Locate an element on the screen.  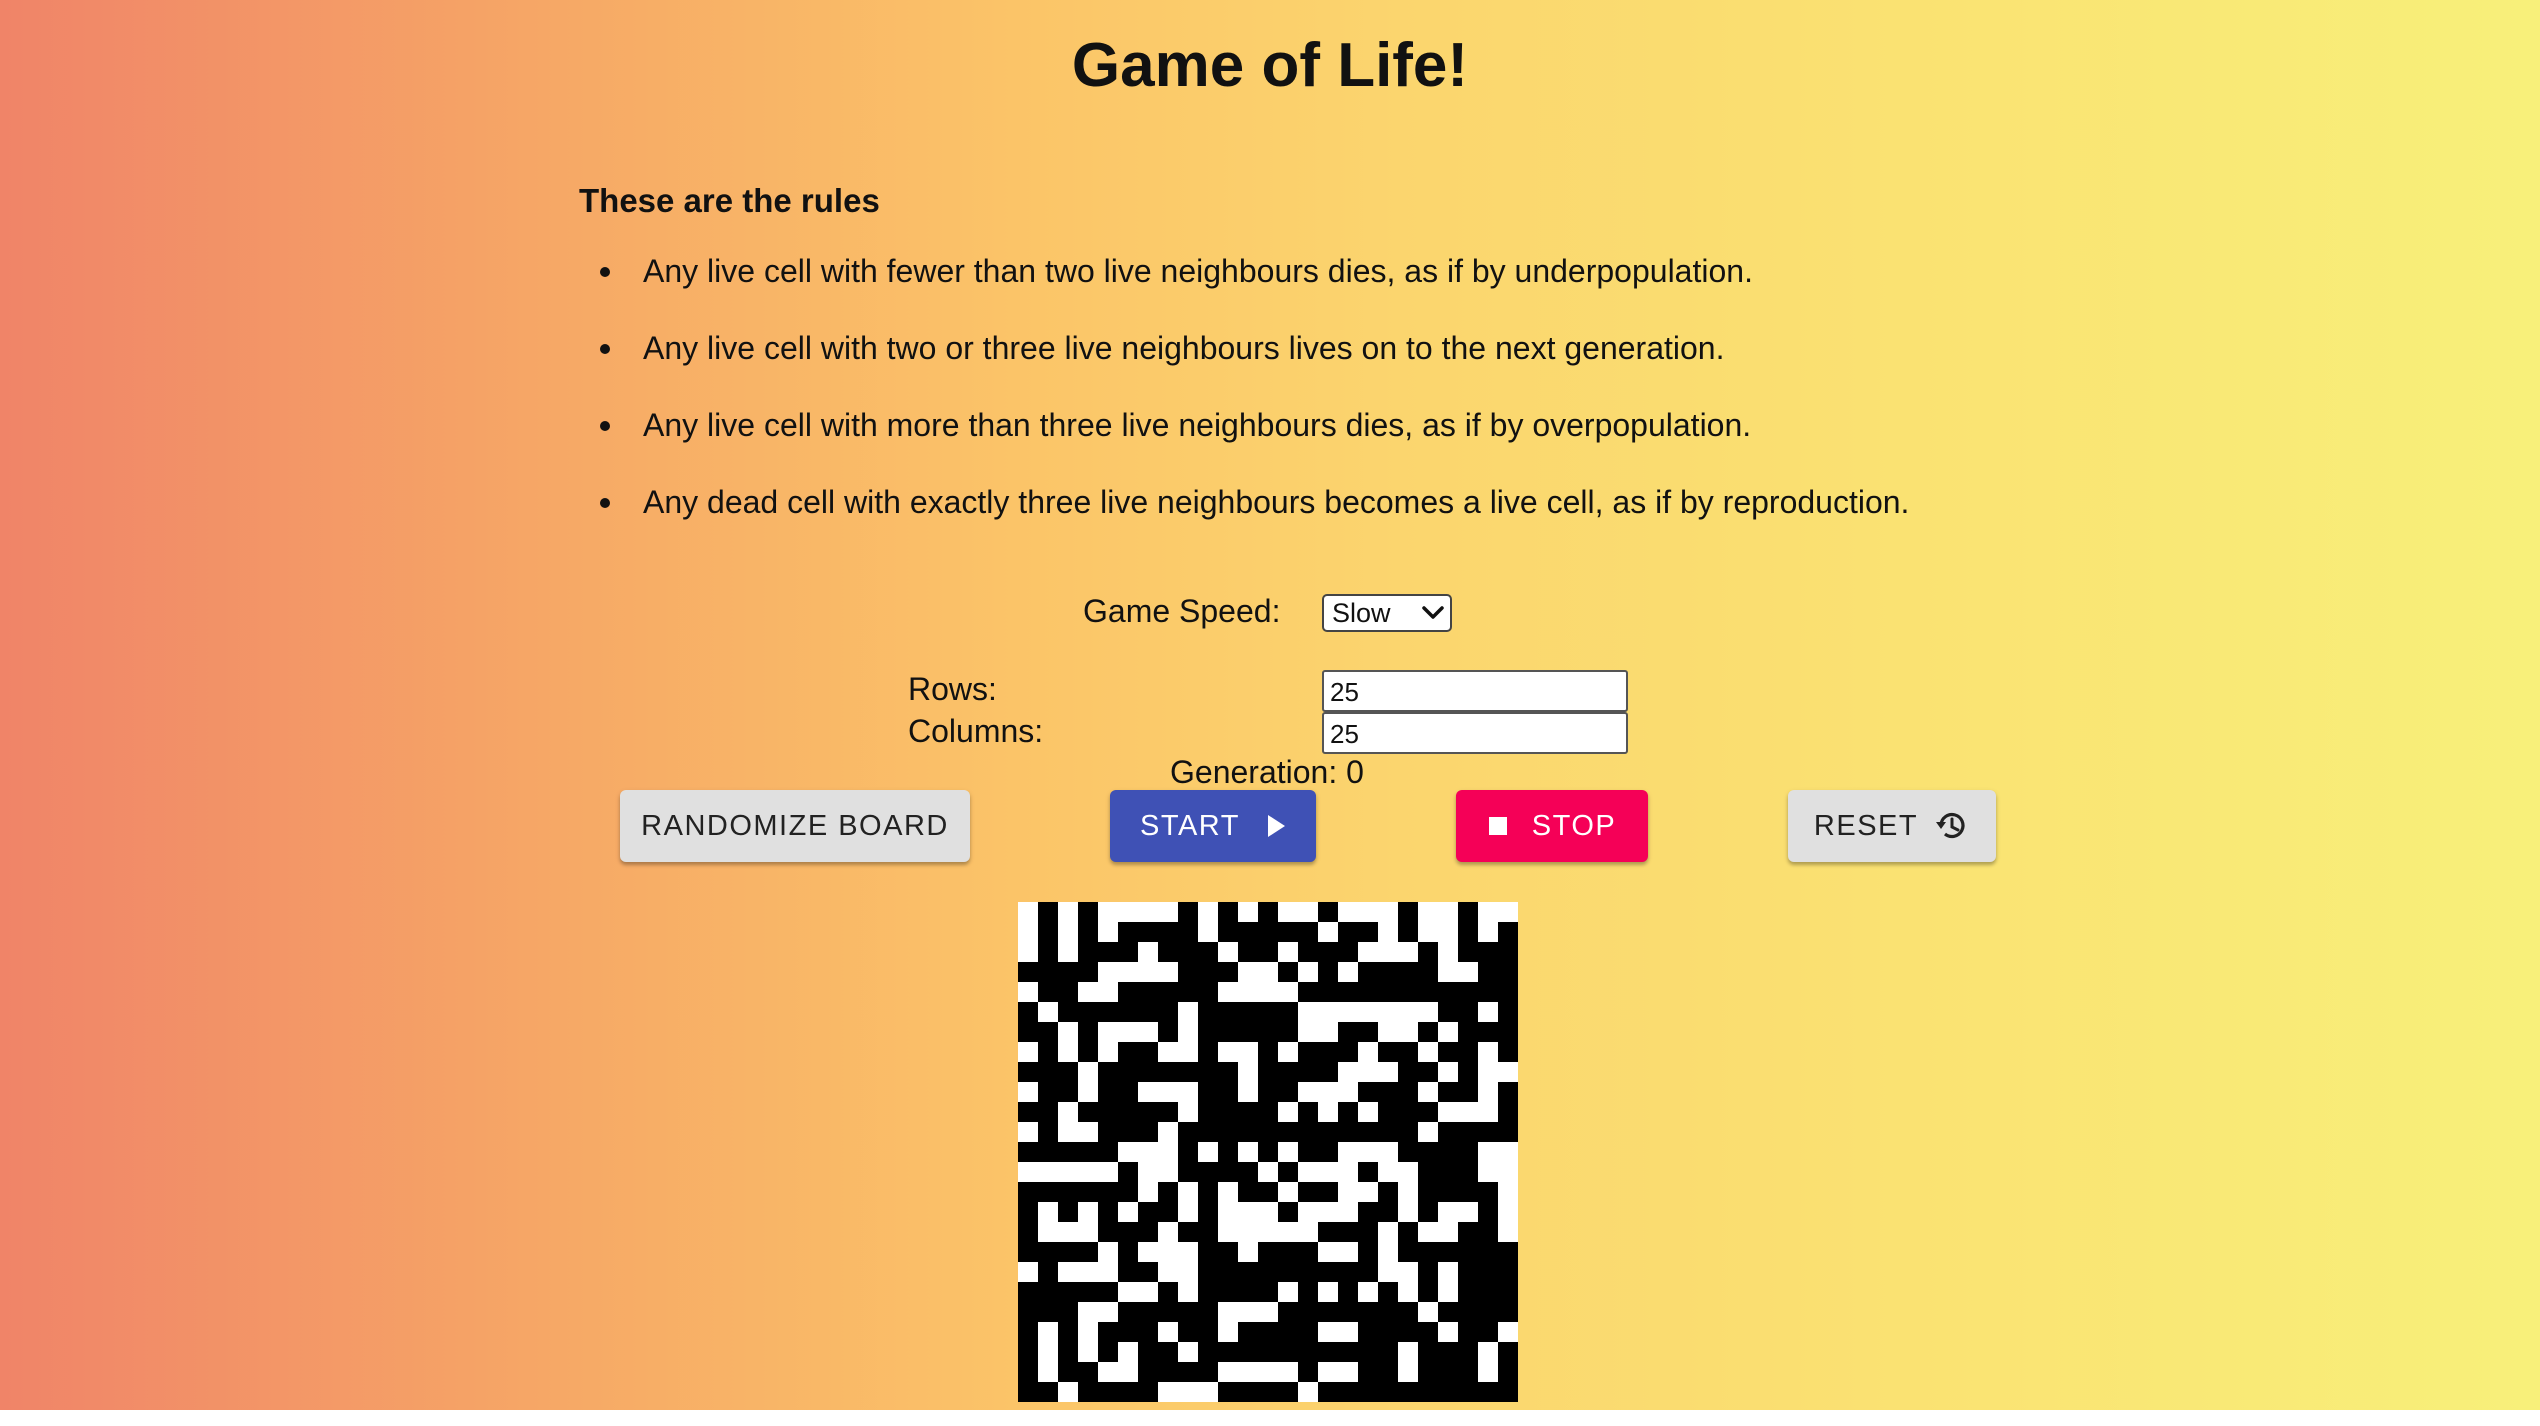
columns-input: 25 is located at coordinates (1475, 733).